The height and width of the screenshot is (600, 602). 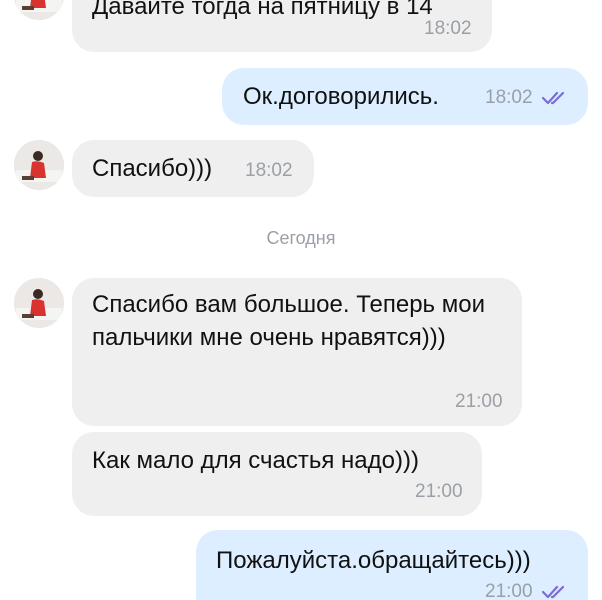 What do you see at coordinates (255, 460) in the screenshot?
I see `message-text: Как мало для счастья надо)))` at bounding box center [255, 460].